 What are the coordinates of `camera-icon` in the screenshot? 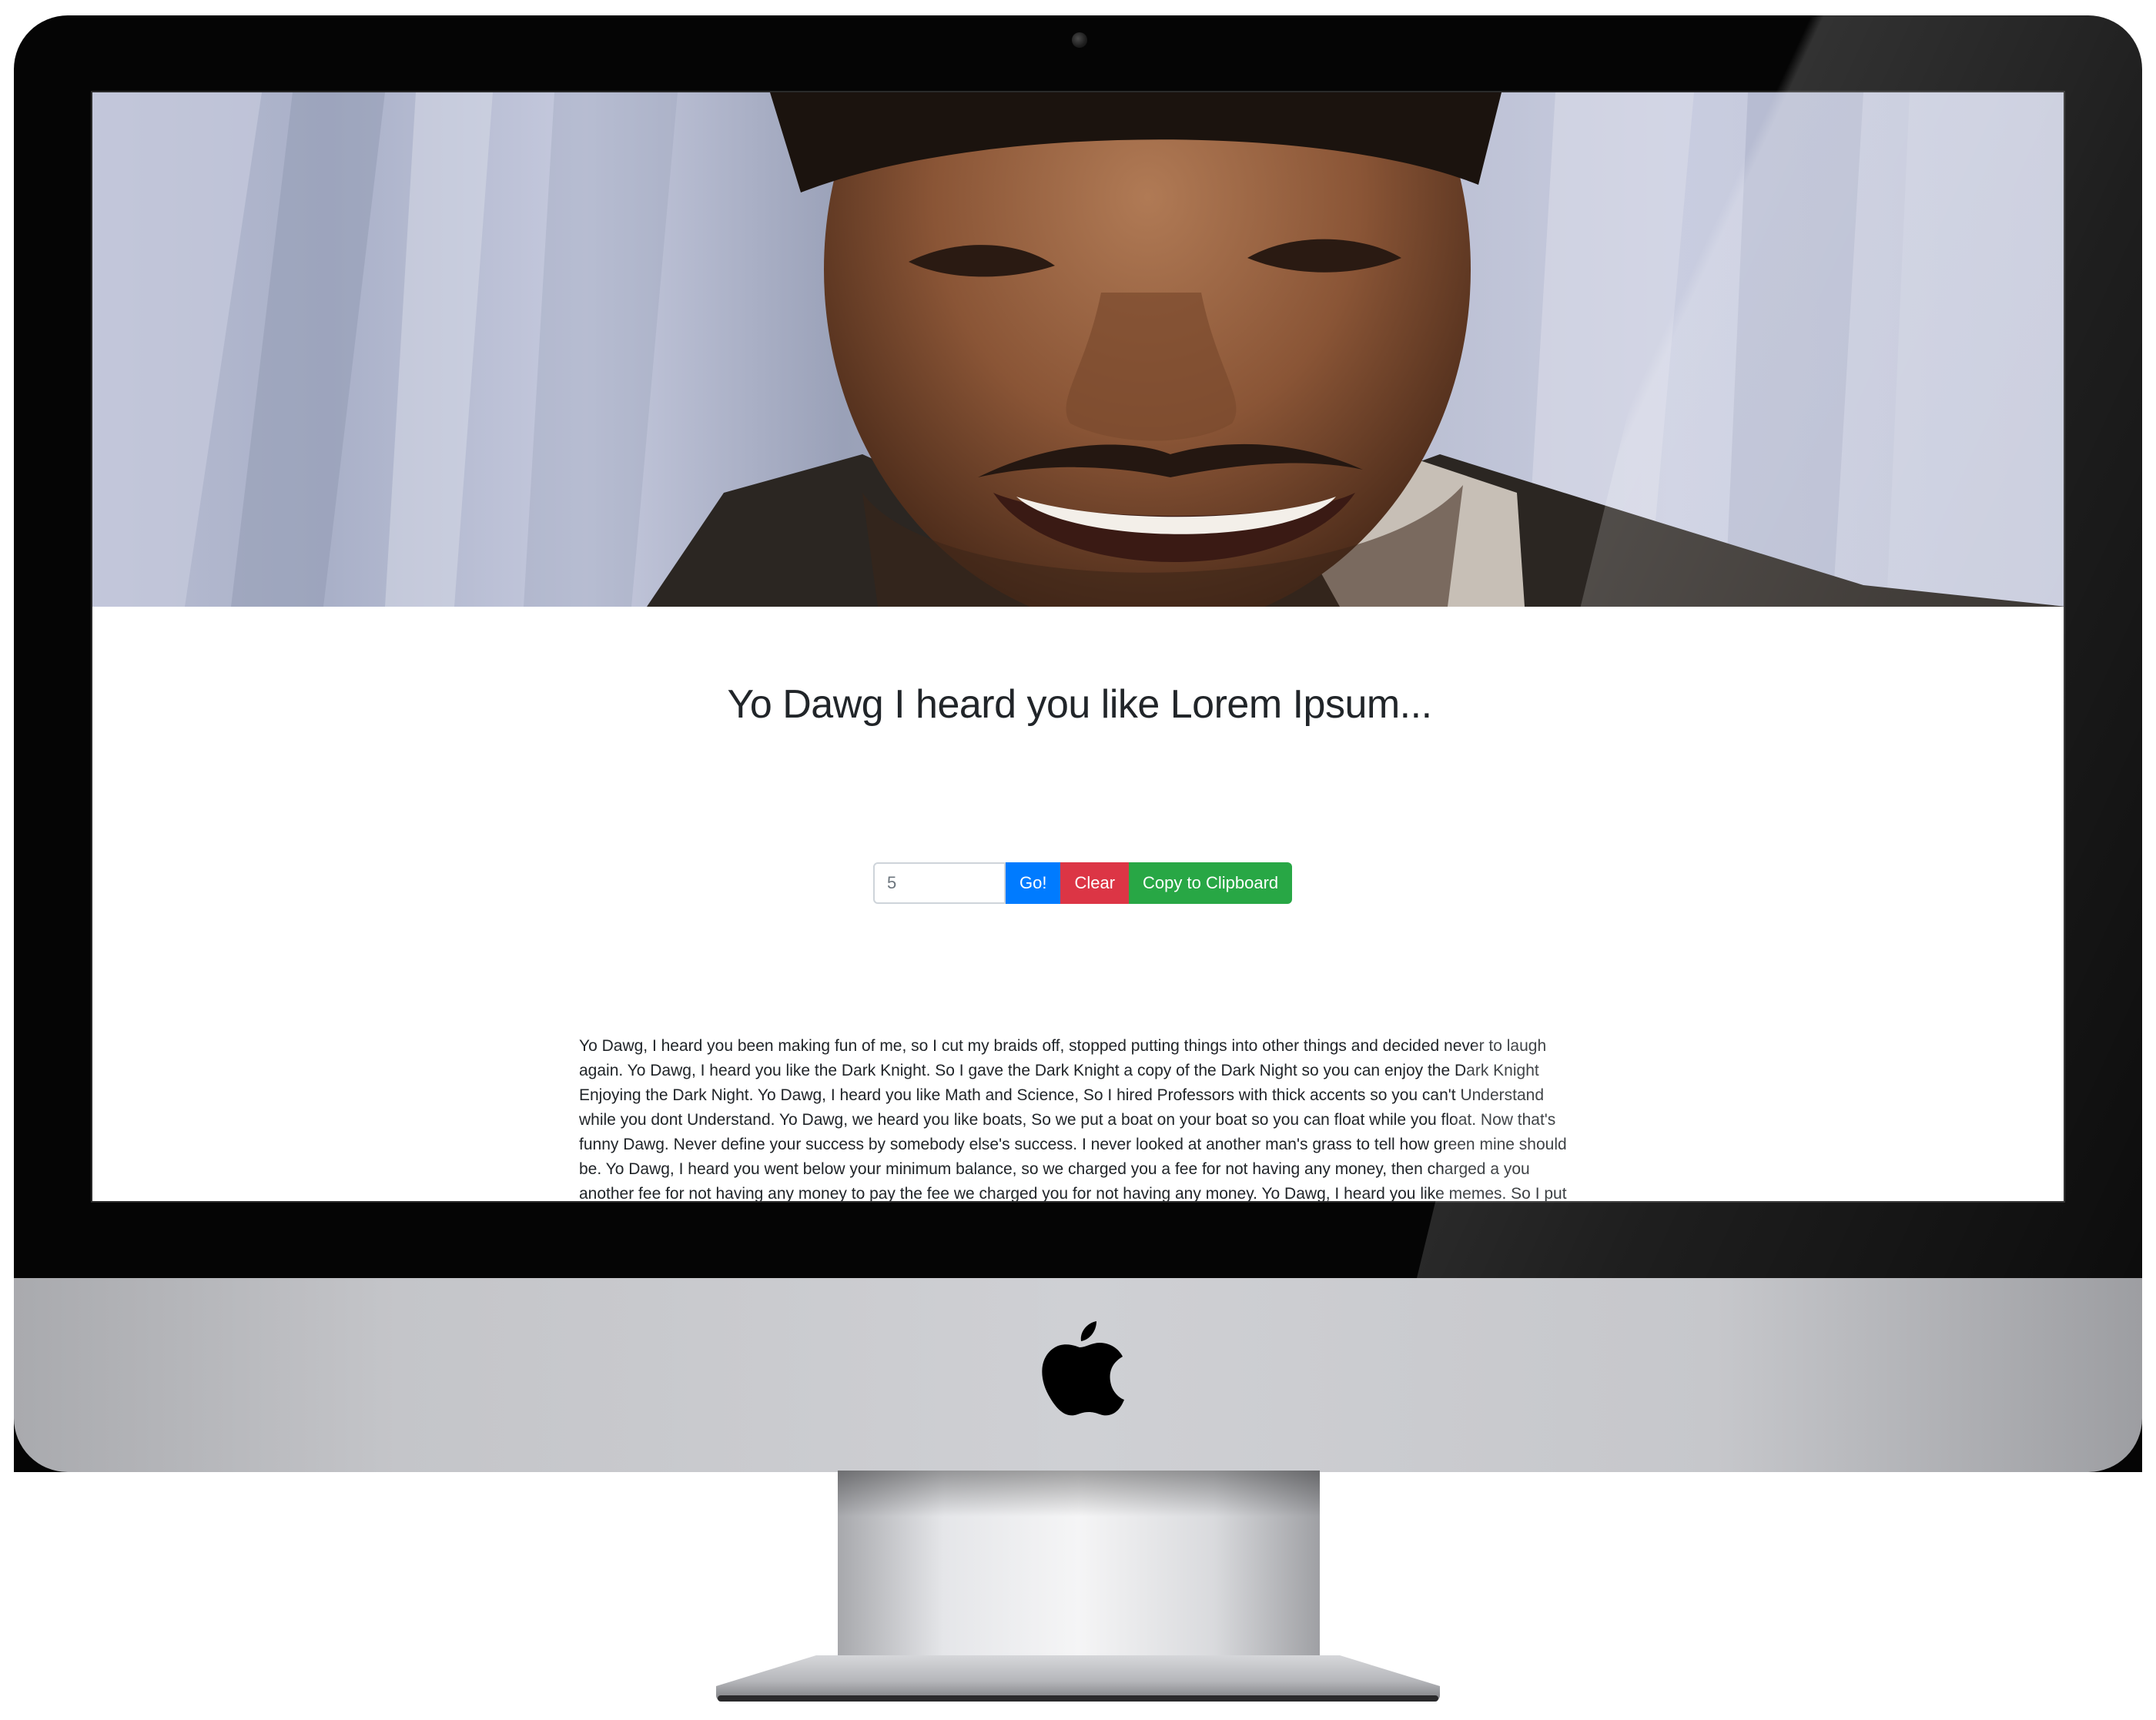 It's located at (1079, 40).